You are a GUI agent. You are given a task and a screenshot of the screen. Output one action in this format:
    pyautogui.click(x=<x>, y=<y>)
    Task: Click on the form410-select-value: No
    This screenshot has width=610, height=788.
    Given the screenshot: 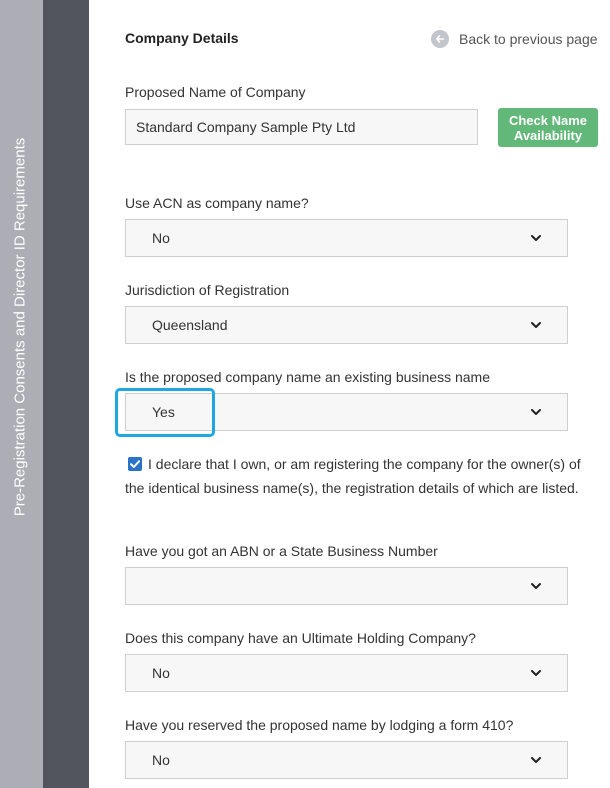 What is the action you would take?
    pyautogui.click(x=161, y=760)
    